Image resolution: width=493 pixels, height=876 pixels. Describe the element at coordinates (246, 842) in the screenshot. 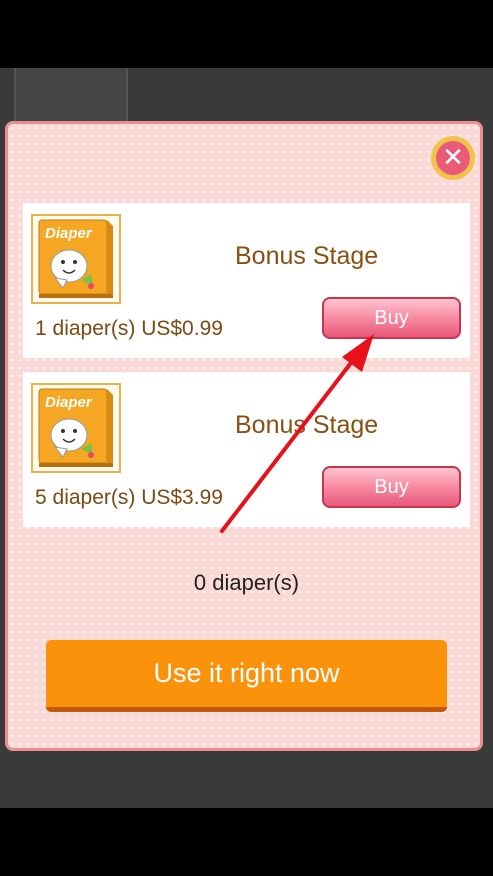

I see `bottom-bar` at that location.